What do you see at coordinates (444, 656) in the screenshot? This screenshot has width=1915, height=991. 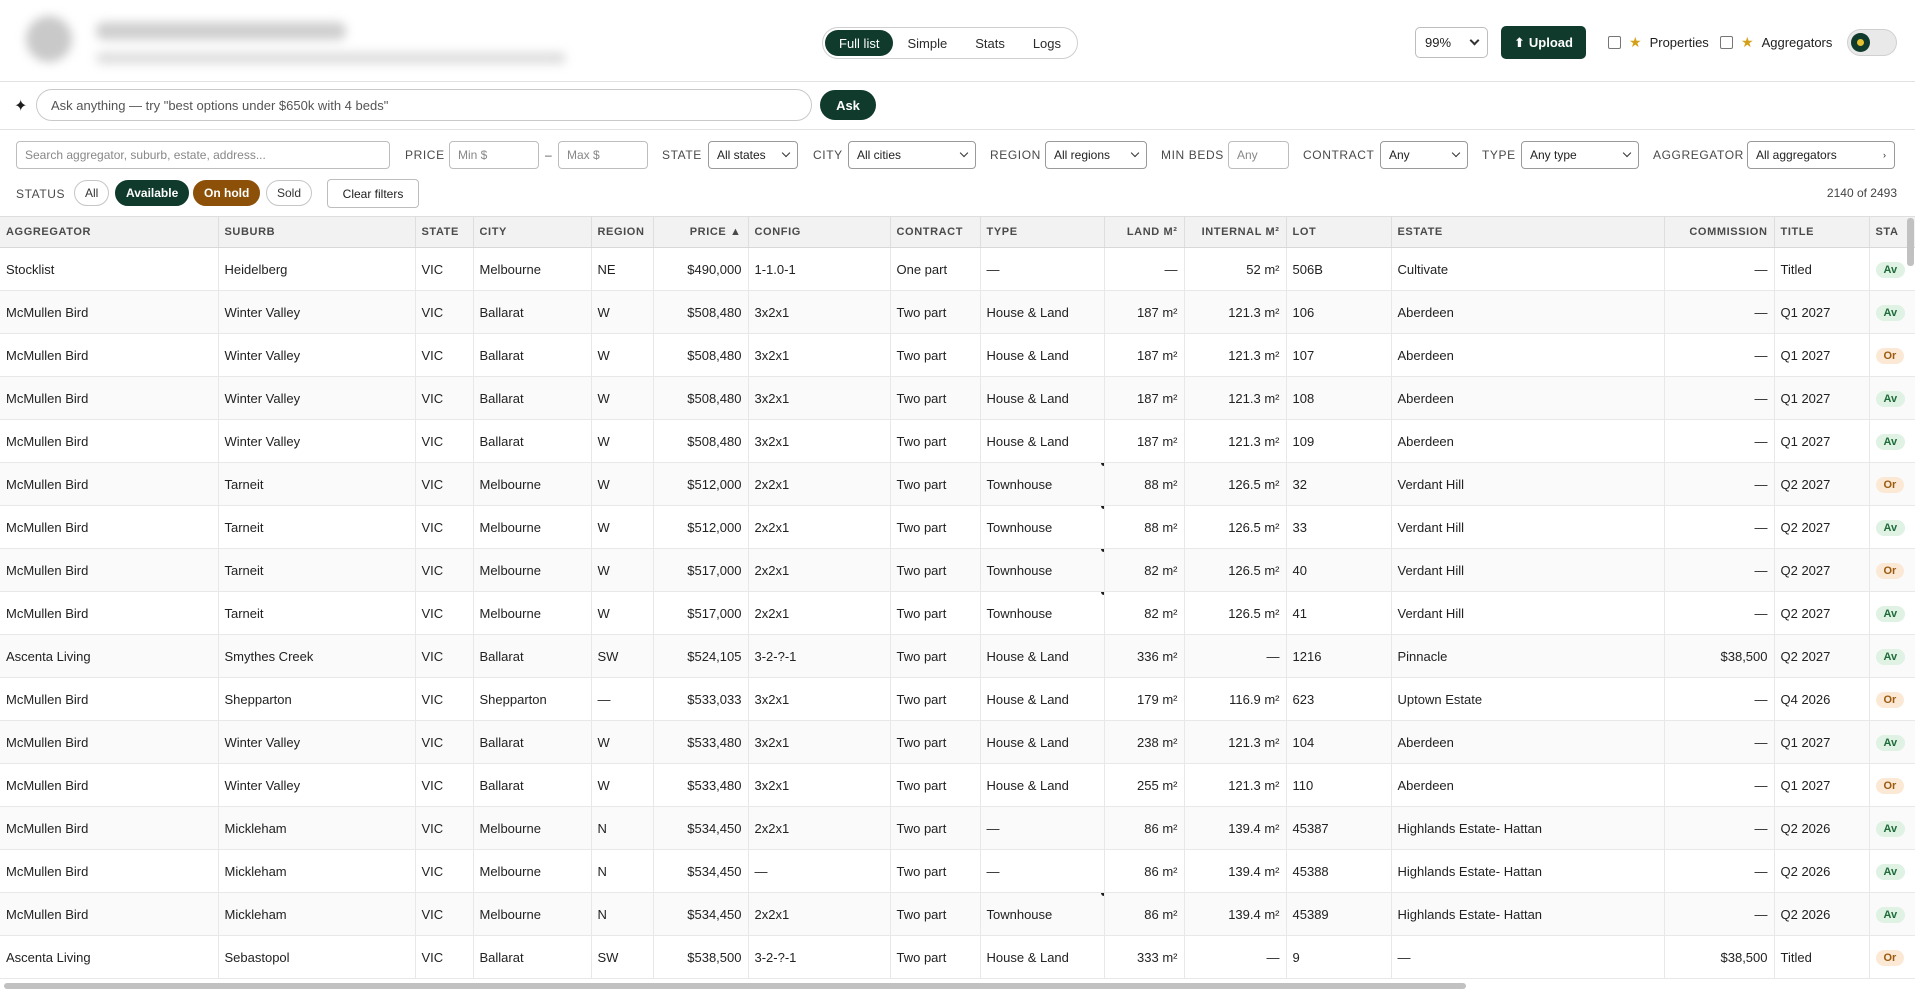 I see `cell-state: VIC` at bounding box center [444, 656].